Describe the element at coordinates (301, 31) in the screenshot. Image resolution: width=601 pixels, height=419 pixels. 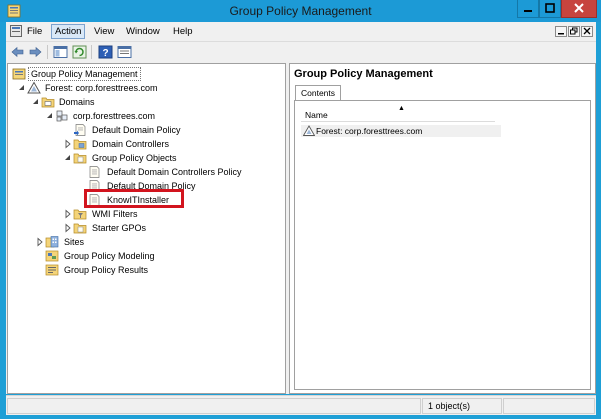
I see `menu-bar: File Action View Window Help` at that location.